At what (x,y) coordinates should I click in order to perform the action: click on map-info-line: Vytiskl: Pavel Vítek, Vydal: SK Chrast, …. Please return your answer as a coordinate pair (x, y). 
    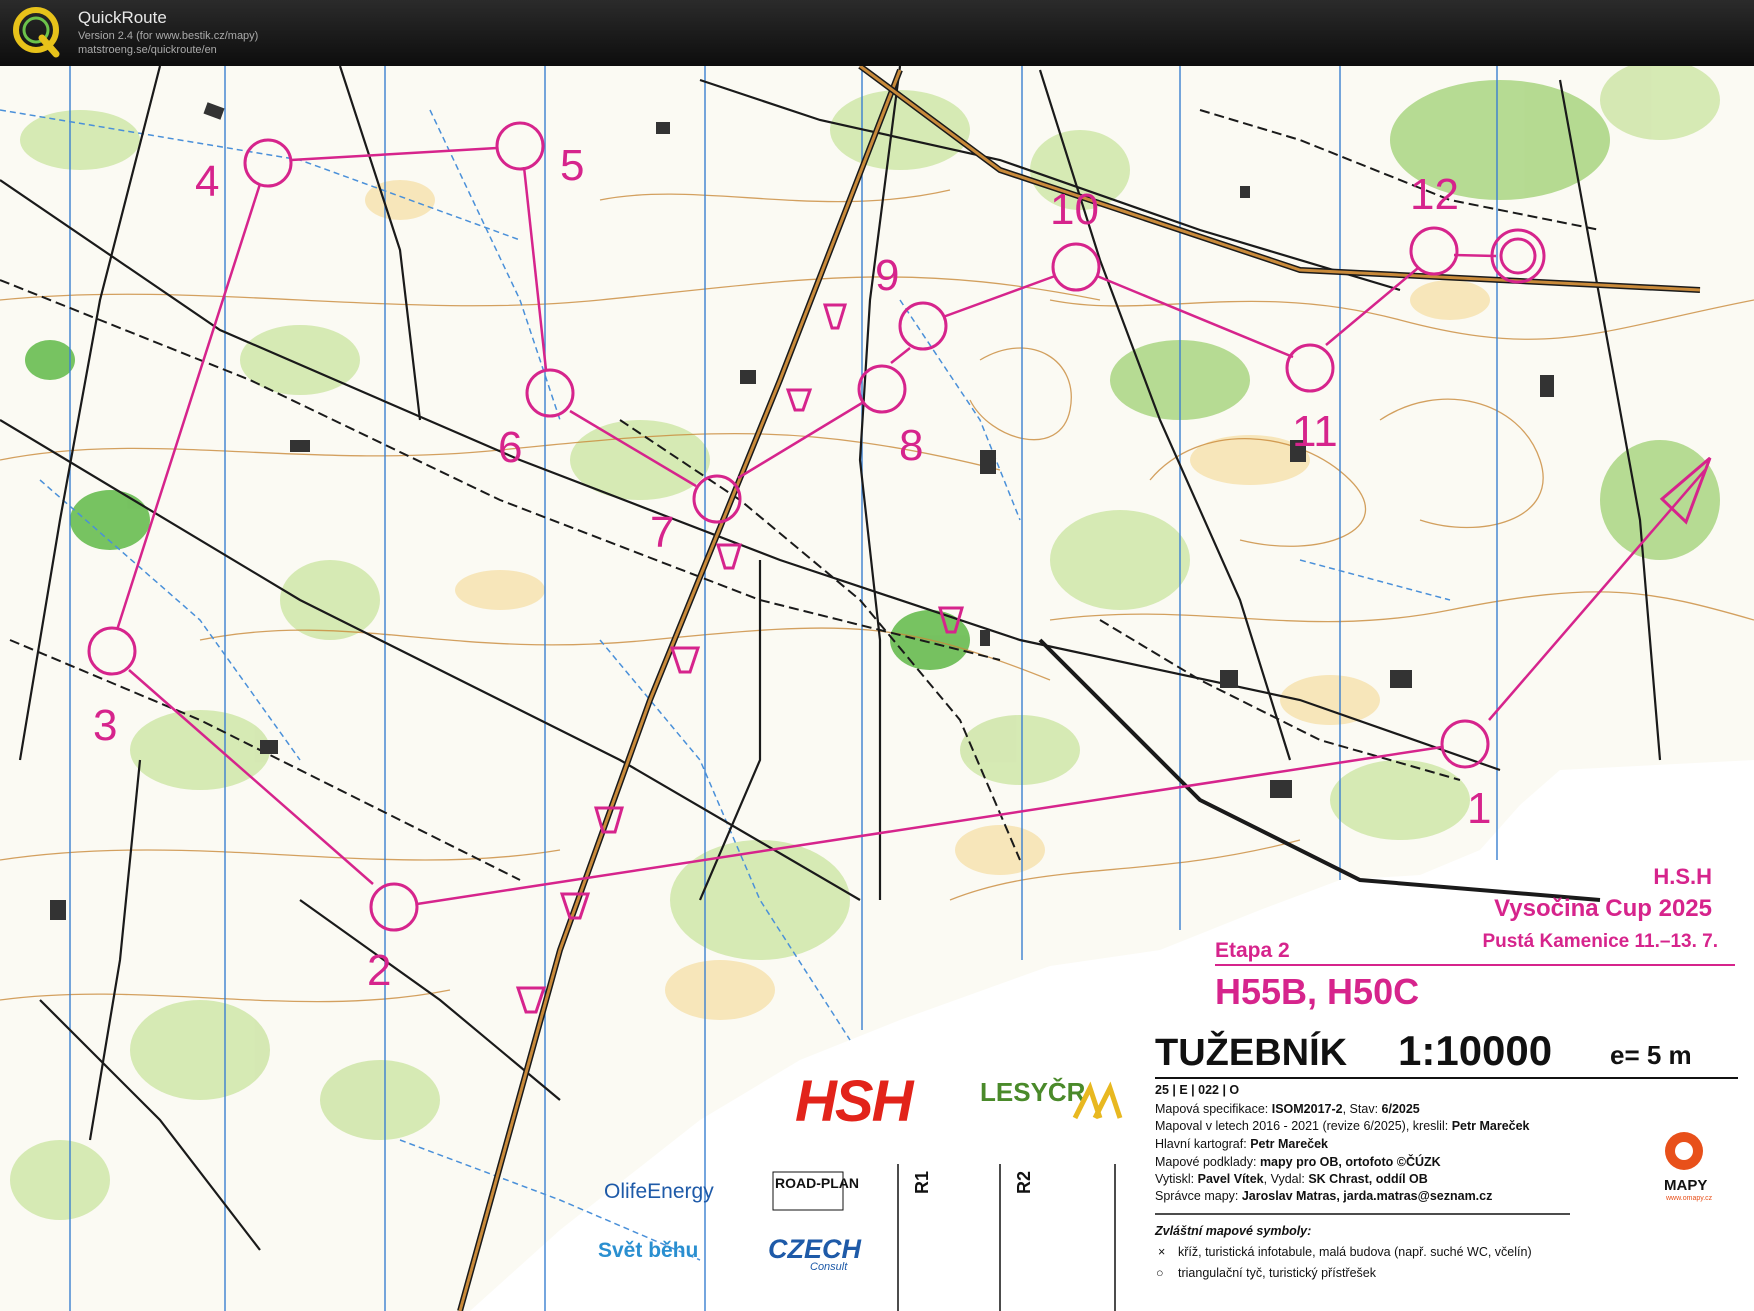
    Looking at the image, I should click on (1291, 1179).